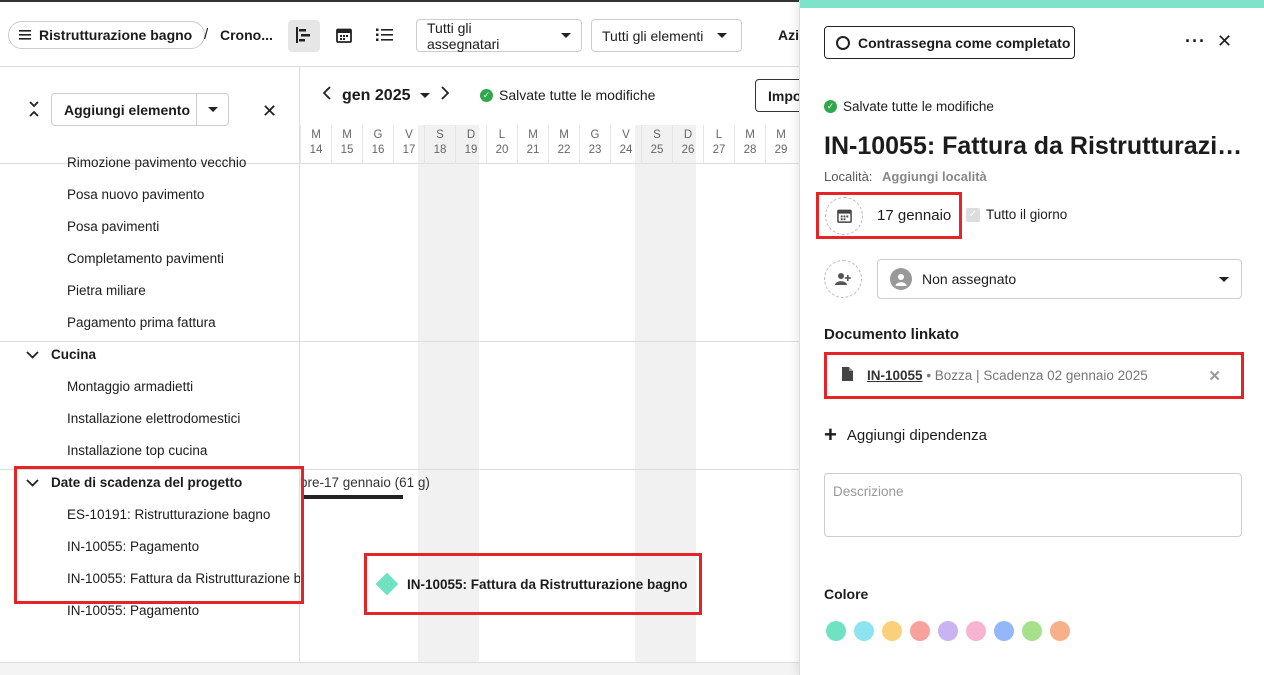 The height and width of the screenshot is (675, 1264). I want to click on all-day-toggle: ✓ Tutto il giorno, so click(1016, 214).